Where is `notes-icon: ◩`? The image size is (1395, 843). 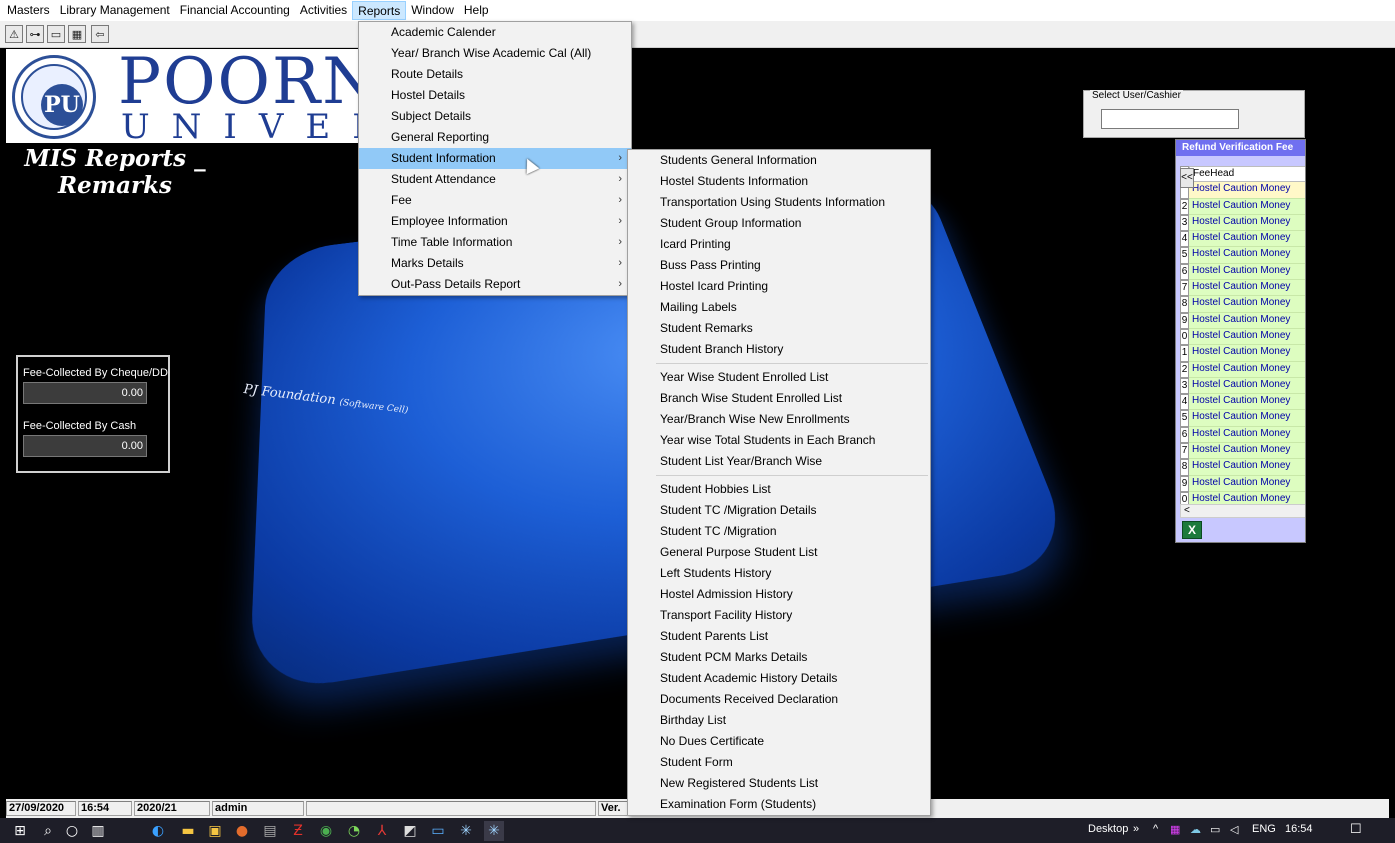 notes-icon: ◩ is located at coordinates (410, 831).